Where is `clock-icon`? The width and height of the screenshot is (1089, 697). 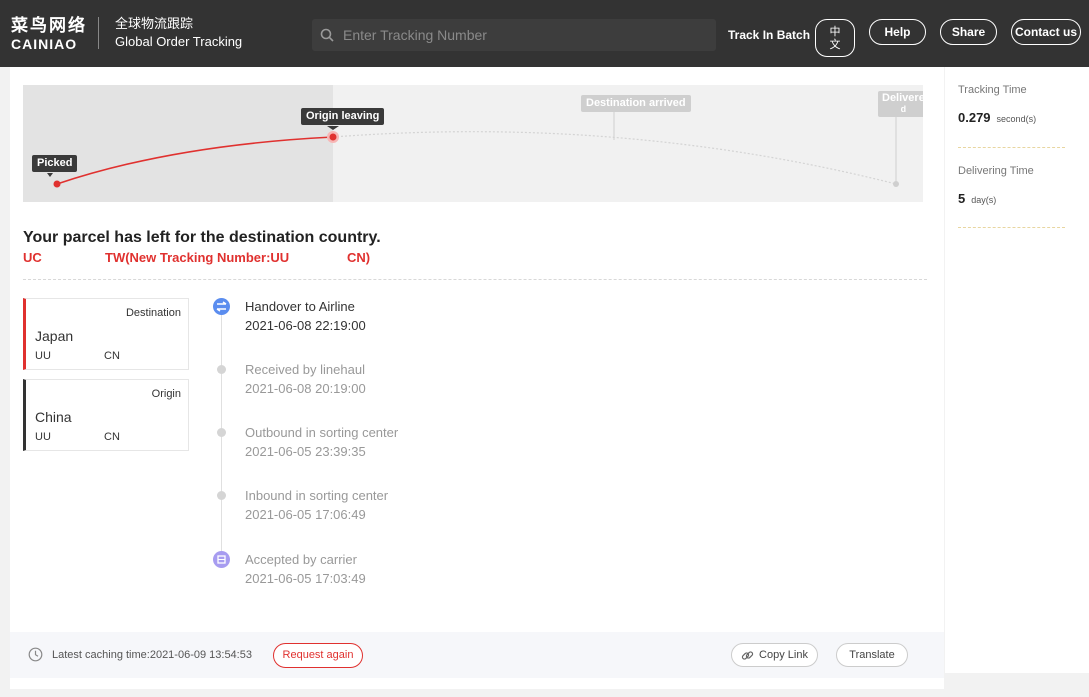 clock-icon is located at coordinates (35, 654).